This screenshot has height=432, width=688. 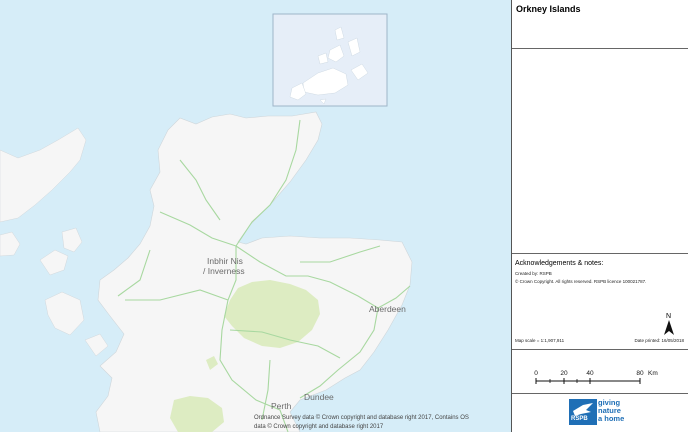 I want to click on scale-bar: 0 20 40 80 Km, so click(x=596, y=377).